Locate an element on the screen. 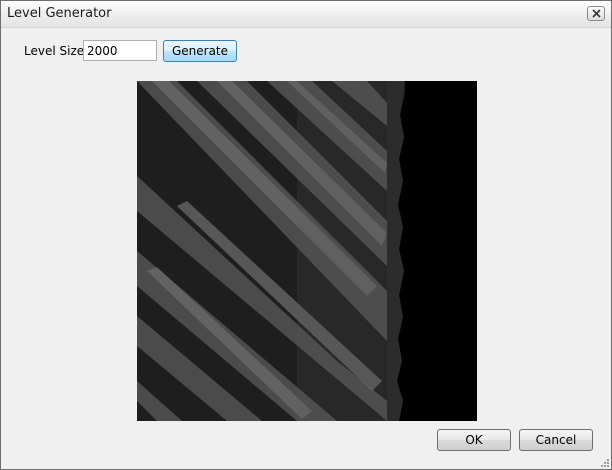  generate-button: Generate is located at coordinates (200, 51).